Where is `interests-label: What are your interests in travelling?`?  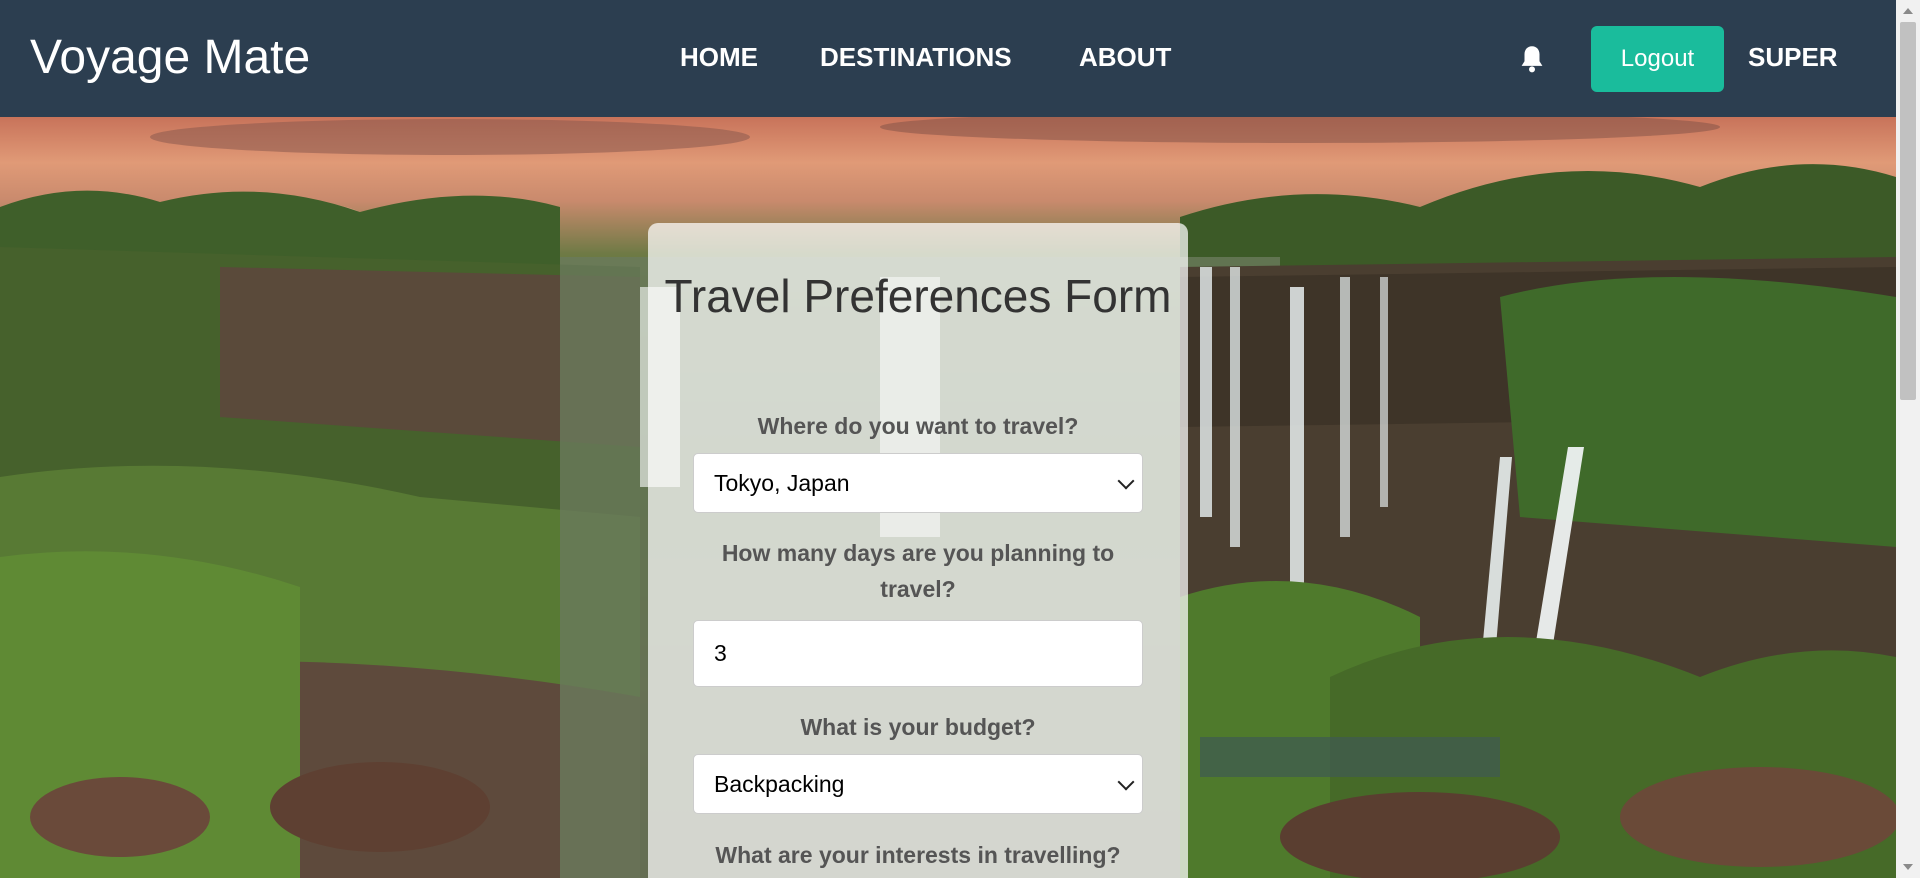
interests-label: What are your interests in travelling? is located at coordinates (918, 855).